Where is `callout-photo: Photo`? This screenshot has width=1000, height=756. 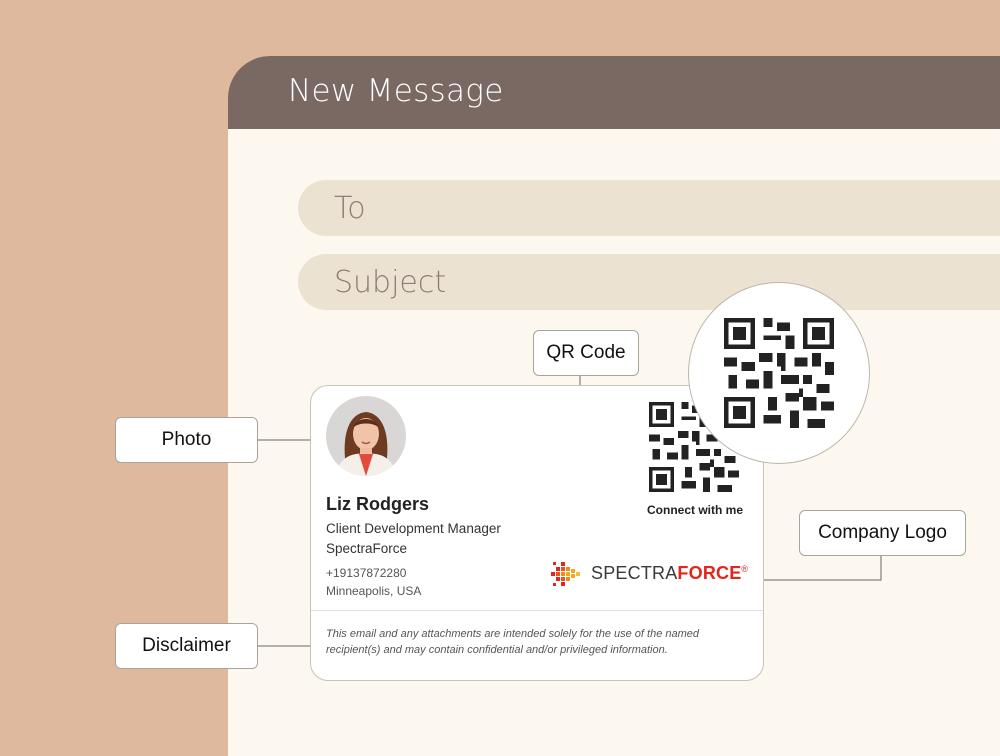 callout-photo: Photo is located at coordinates (186, 440).